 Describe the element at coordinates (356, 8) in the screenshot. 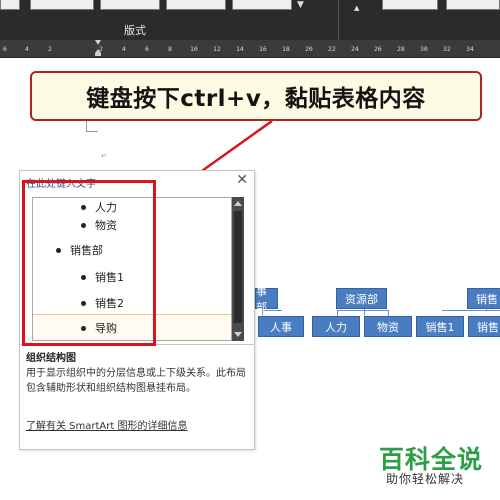

I see `caret-up-icon: ▲` at that location.